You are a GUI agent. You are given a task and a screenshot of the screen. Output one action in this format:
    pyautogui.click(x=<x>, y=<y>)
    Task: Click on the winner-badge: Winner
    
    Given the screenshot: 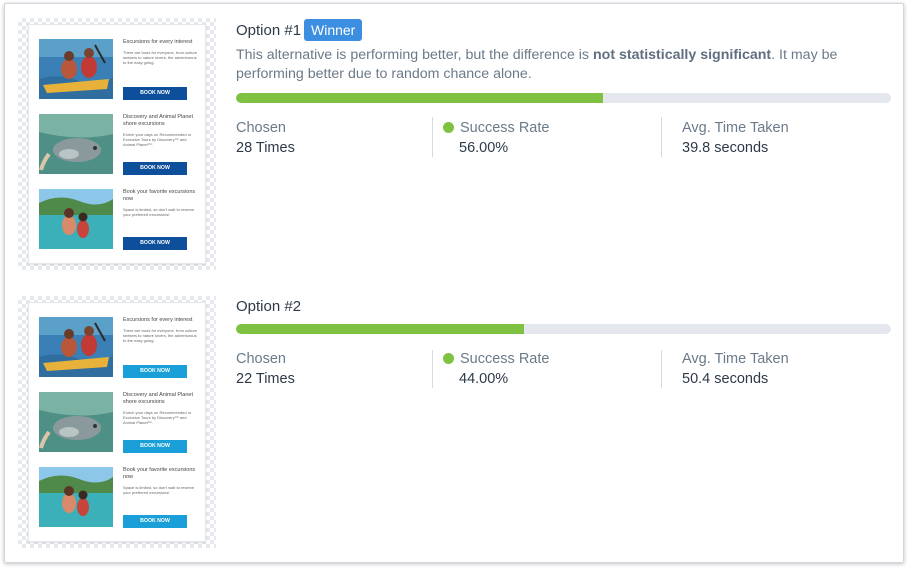 What is the action you would take?
    pyautogui.click(x=333, y=30)
    